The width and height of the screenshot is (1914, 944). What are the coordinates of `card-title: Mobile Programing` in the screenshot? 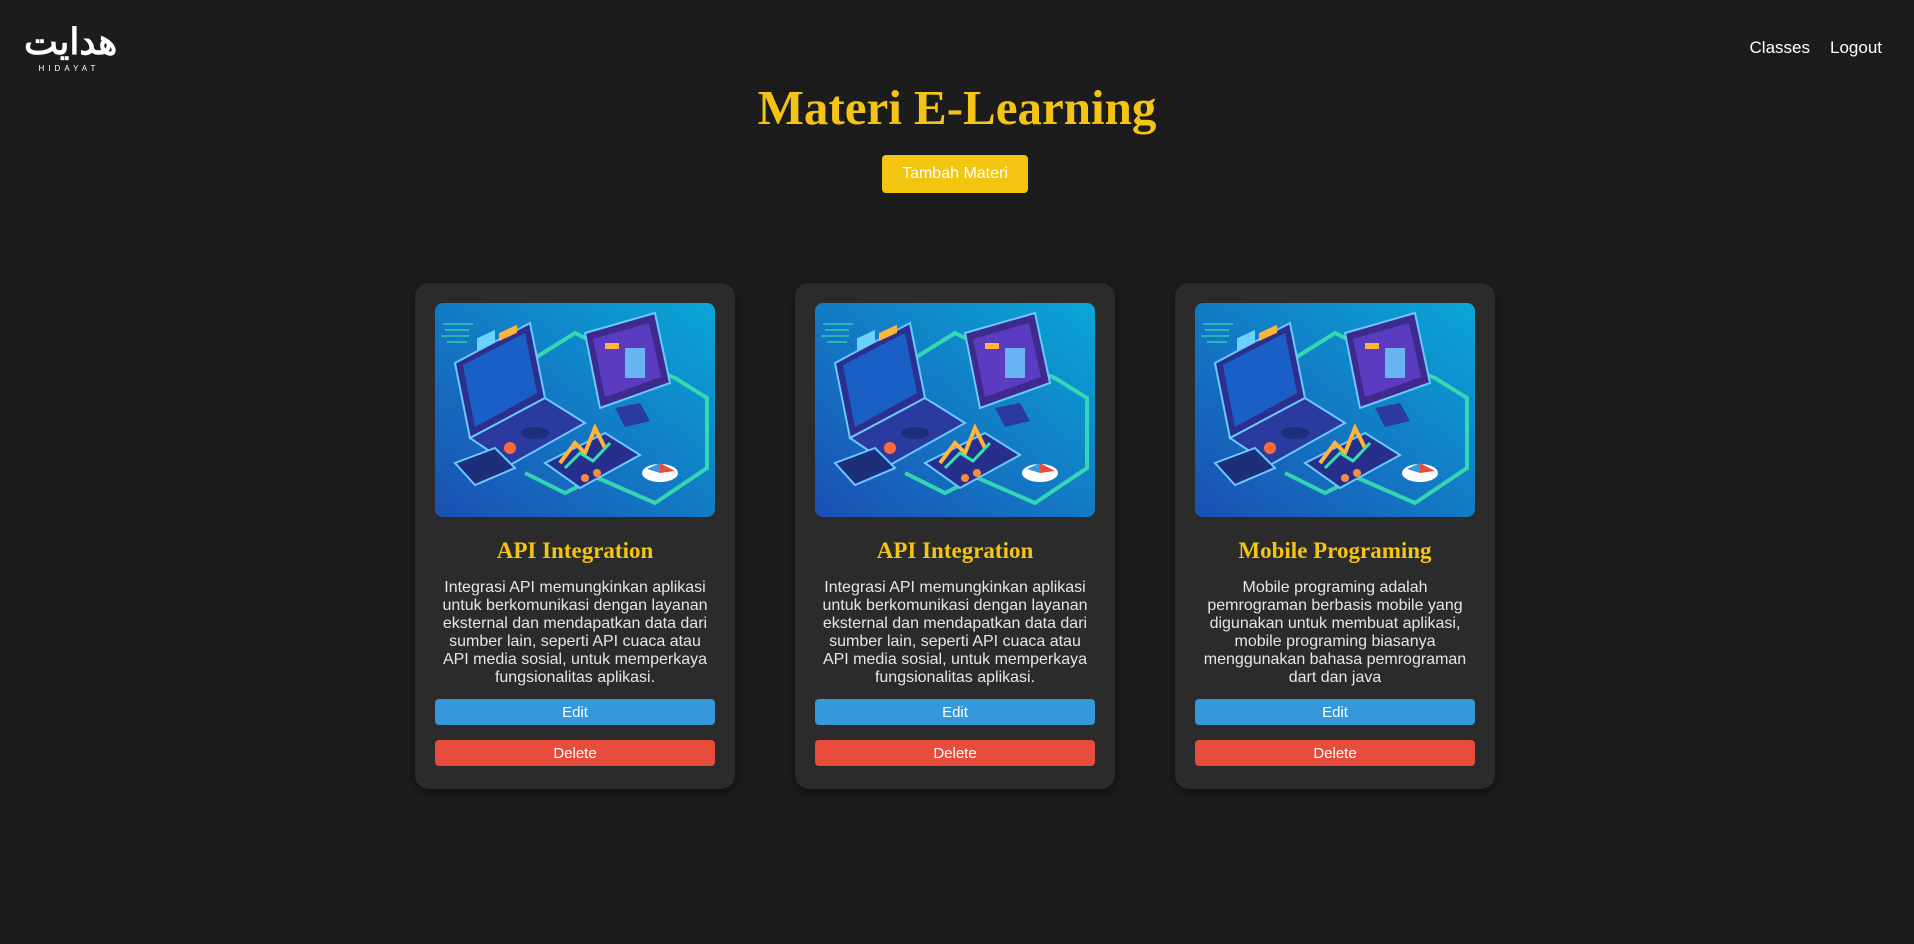 It's located at (1335, 550).